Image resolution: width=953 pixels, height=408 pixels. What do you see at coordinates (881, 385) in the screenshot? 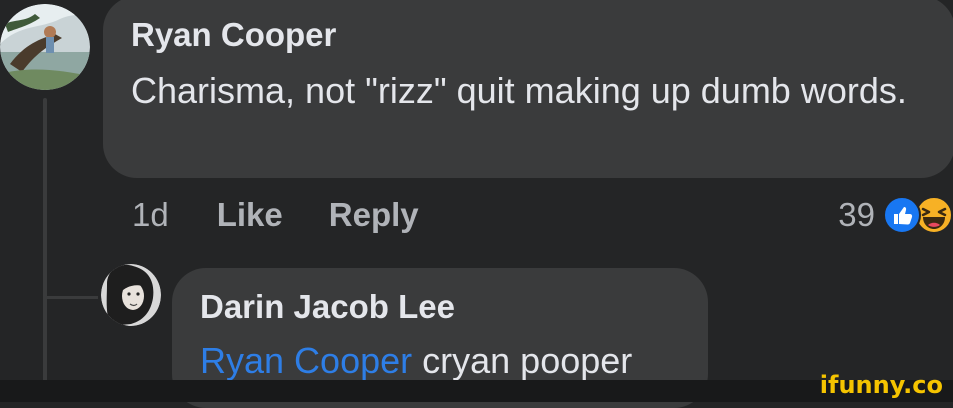
I see `watermark: ifunny.co` at bounding box center [881, 385].